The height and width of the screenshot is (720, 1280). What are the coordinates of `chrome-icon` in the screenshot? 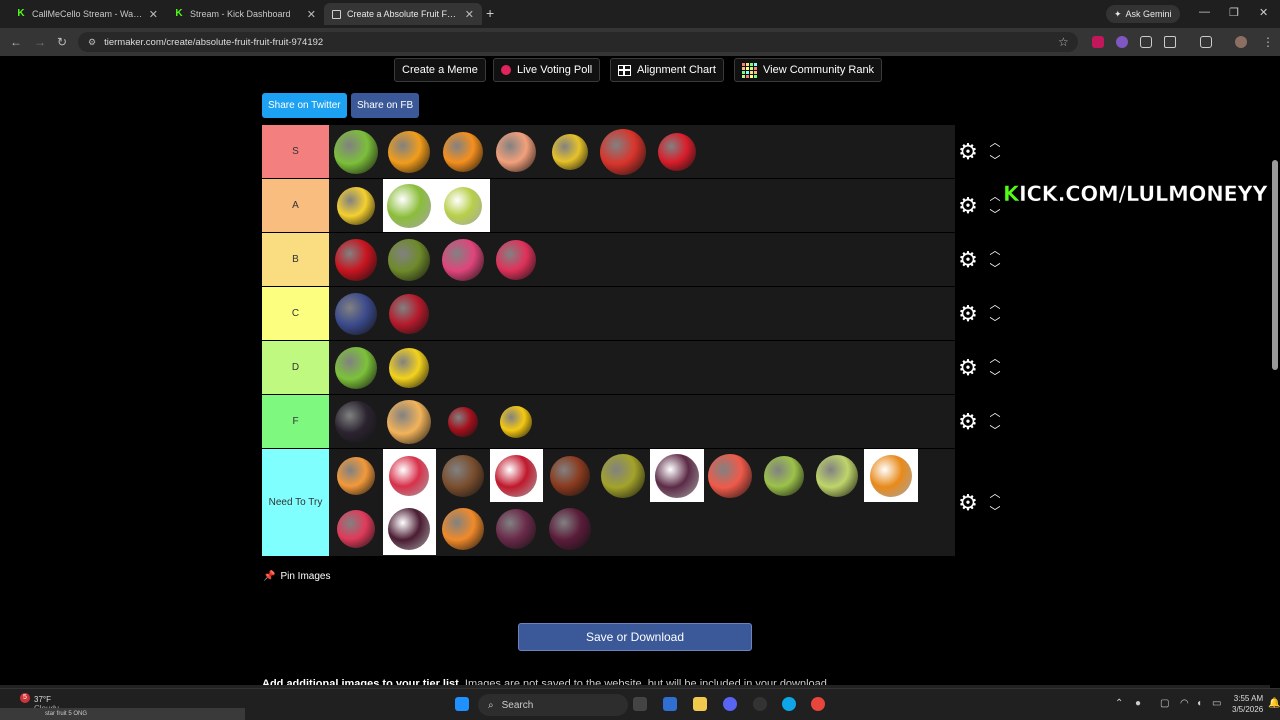 It's located at (818, 704).